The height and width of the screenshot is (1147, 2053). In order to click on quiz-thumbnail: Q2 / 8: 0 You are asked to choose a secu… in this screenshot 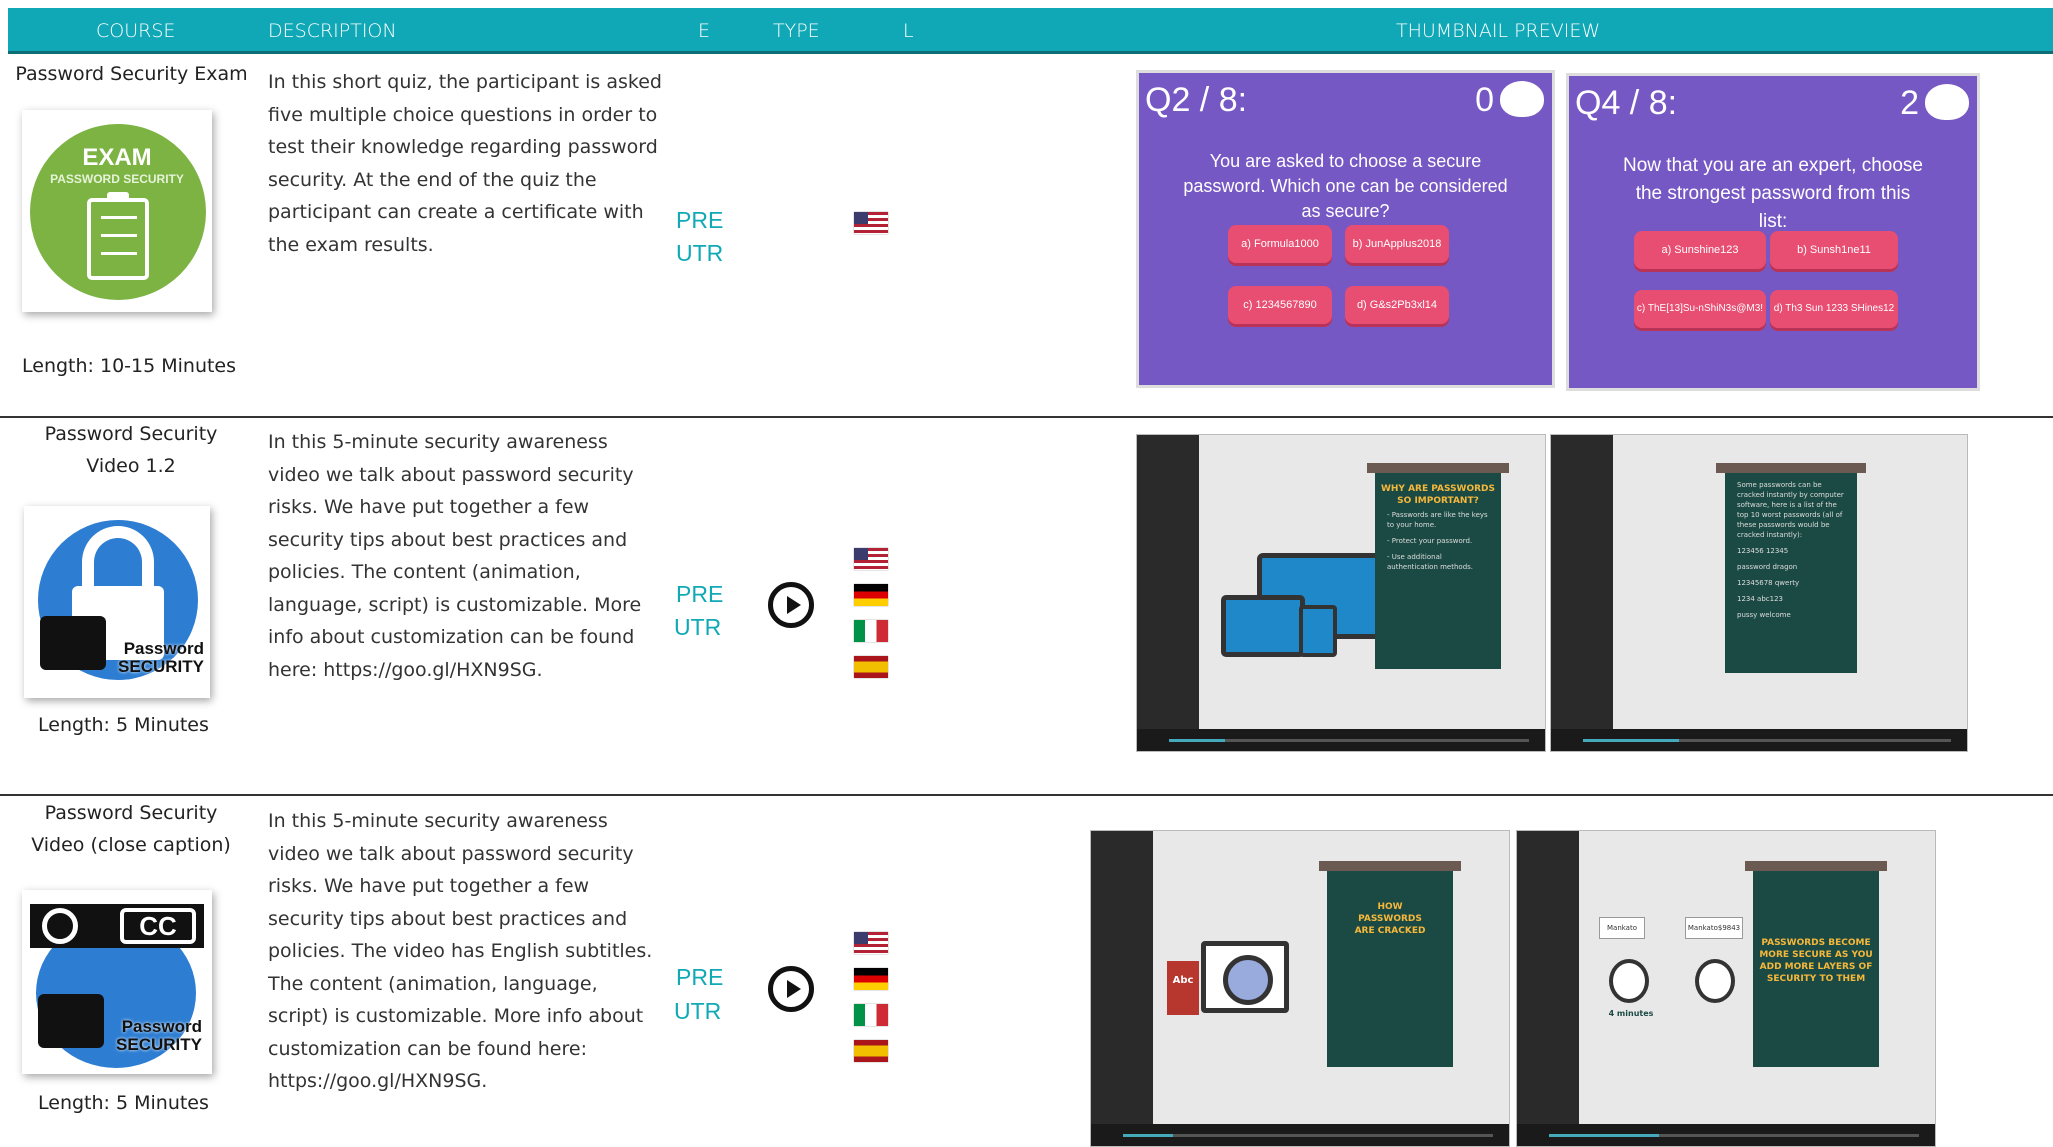, I will do `click(1345, 229)`.